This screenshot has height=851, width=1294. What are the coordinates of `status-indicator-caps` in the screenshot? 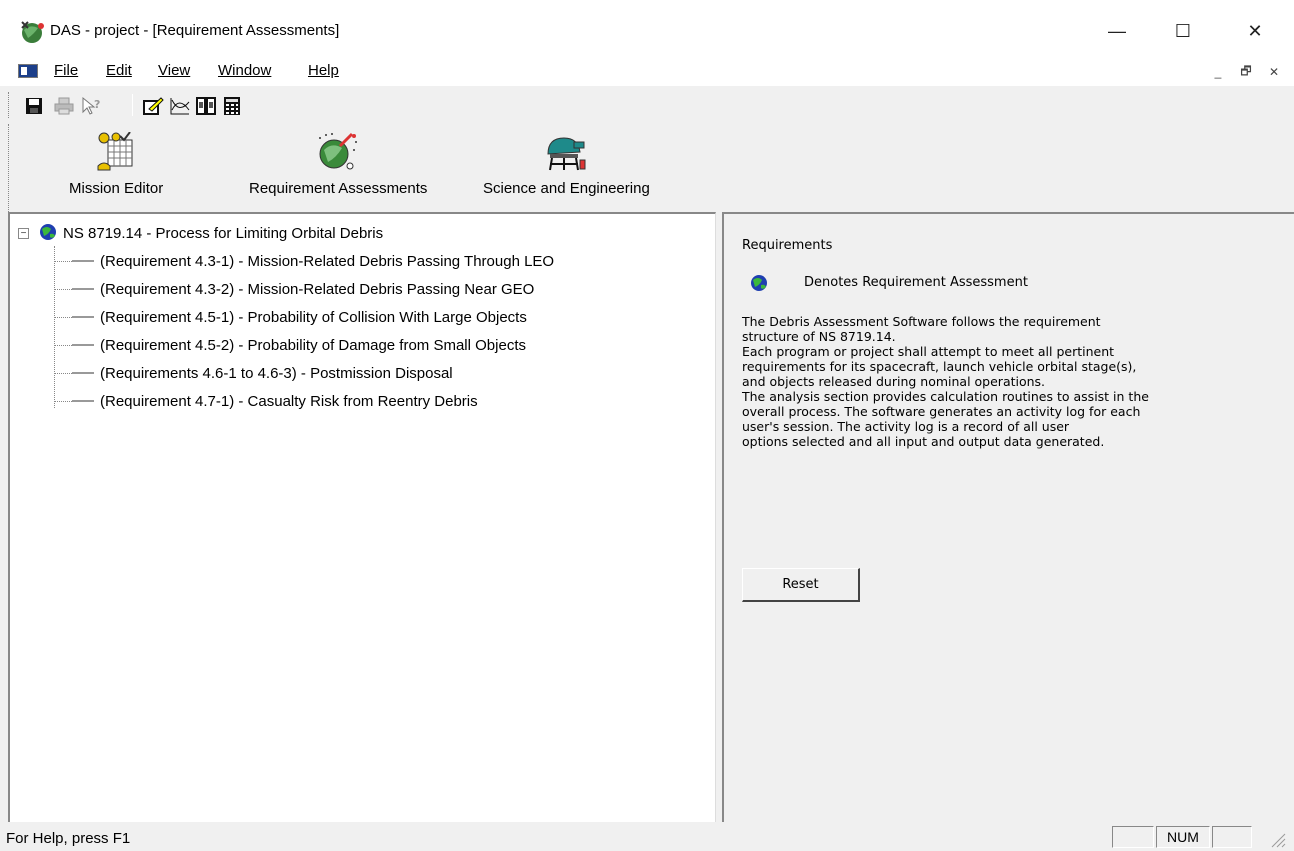 It's located at (1133, 837).